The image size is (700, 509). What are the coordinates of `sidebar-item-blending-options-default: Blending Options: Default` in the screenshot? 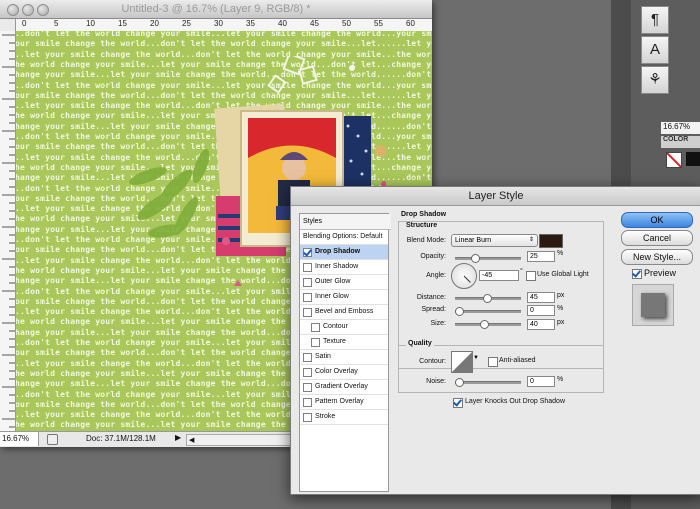 It's located at (344, 237).